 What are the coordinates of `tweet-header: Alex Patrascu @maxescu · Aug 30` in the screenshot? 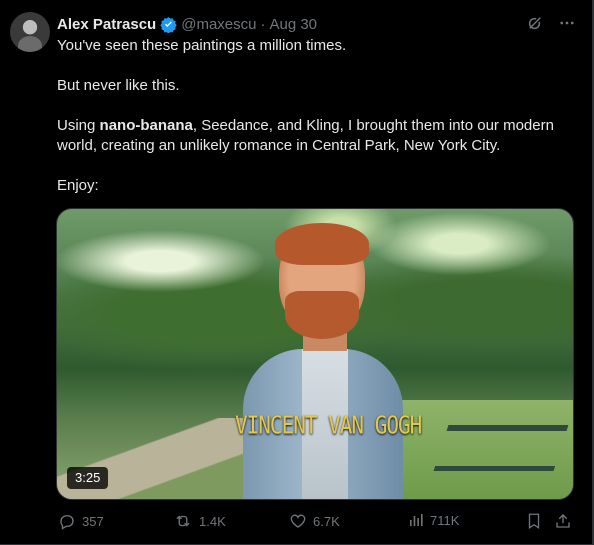 It's located at (187, 24).